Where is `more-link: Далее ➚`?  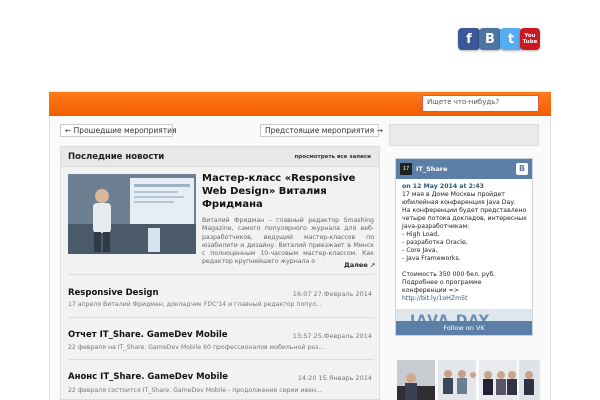 more-link: Далее ➚ is located at coordinates (359, 265).